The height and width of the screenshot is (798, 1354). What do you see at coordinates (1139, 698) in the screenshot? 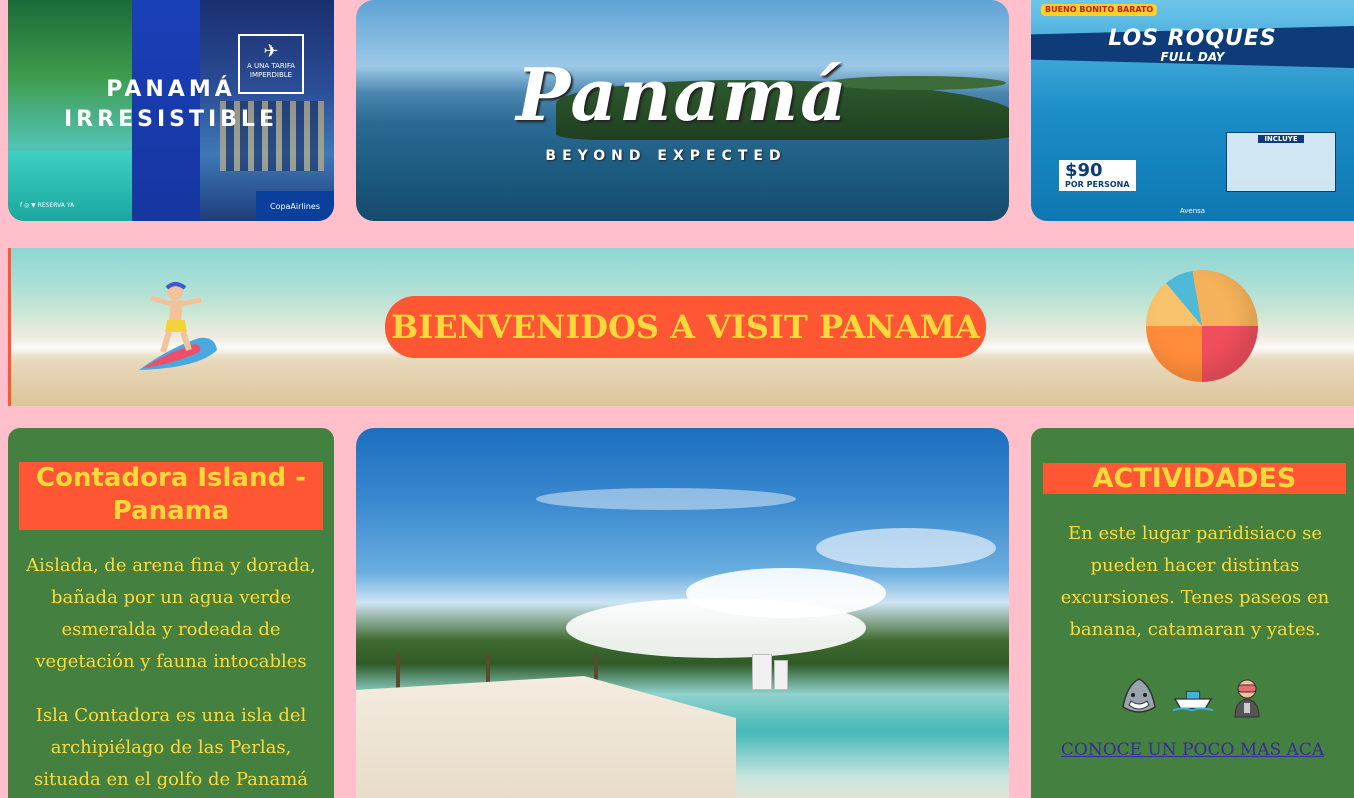
I see `shark-icon` at bounding box center [1139, 698].